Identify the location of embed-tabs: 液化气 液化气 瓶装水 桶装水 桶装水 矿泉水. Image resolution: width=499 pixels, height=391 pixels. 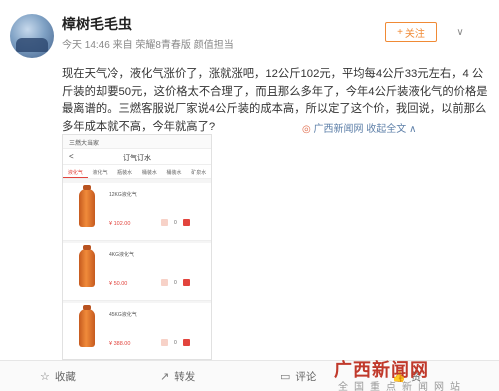
(137, 172).